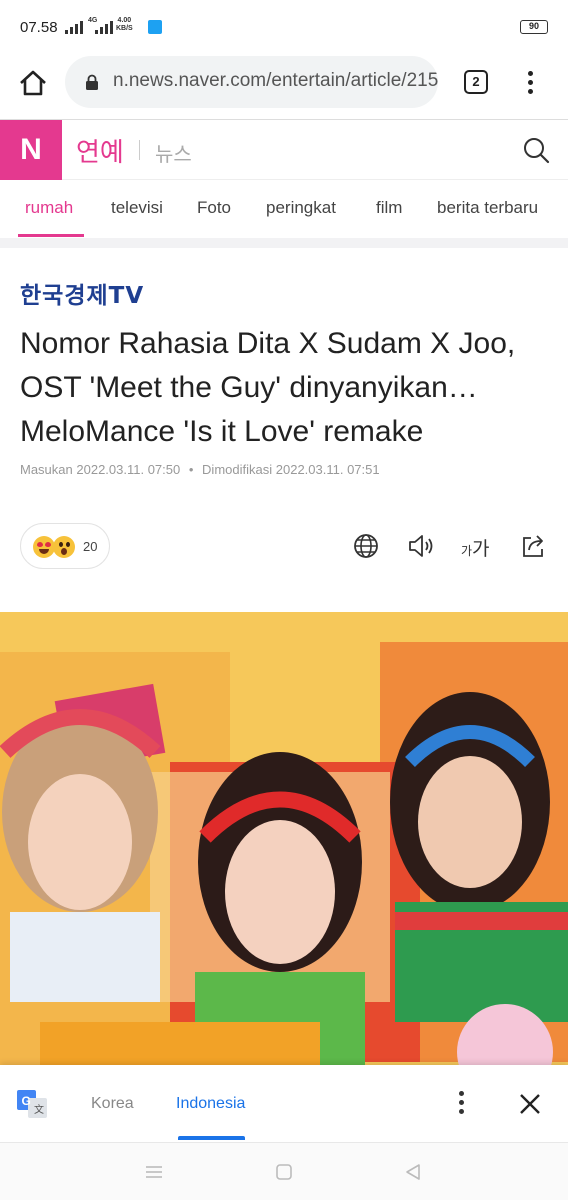 This screenshot has width=568, height=1200. What do you see at coordinates (173, 152) in the screenshot?
I see `section-subtitle: 뉴스` at bounding box center [173, 152].